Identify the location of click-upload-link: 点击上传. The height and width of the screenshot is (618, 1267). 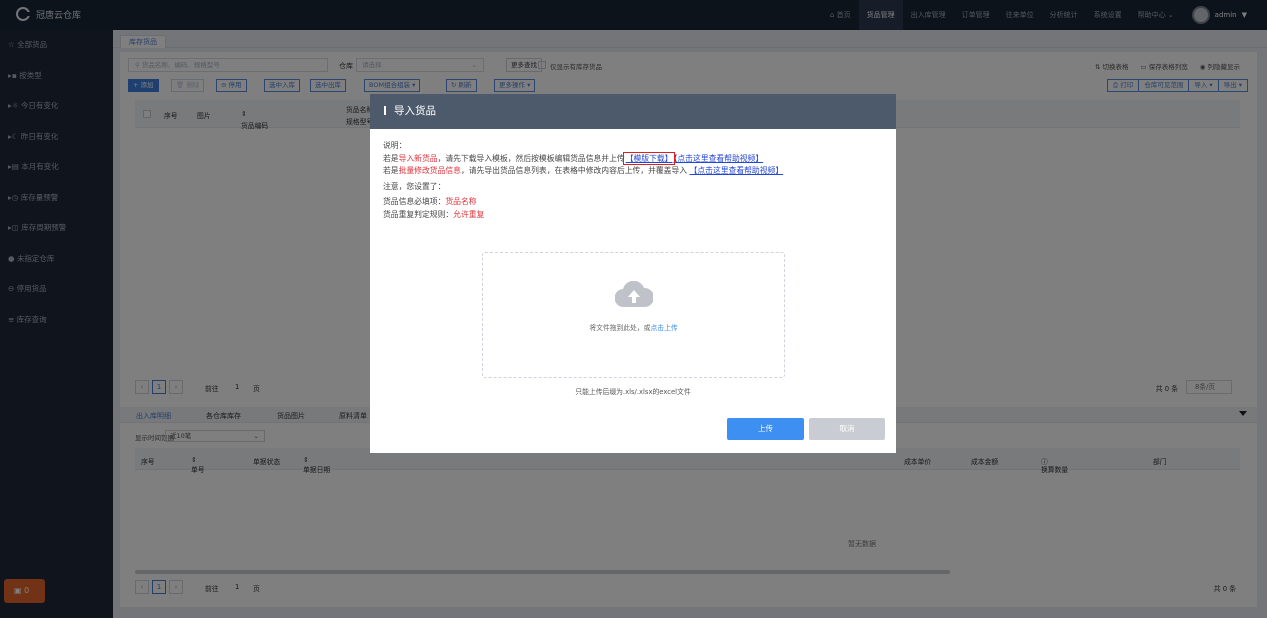
(663, 328).